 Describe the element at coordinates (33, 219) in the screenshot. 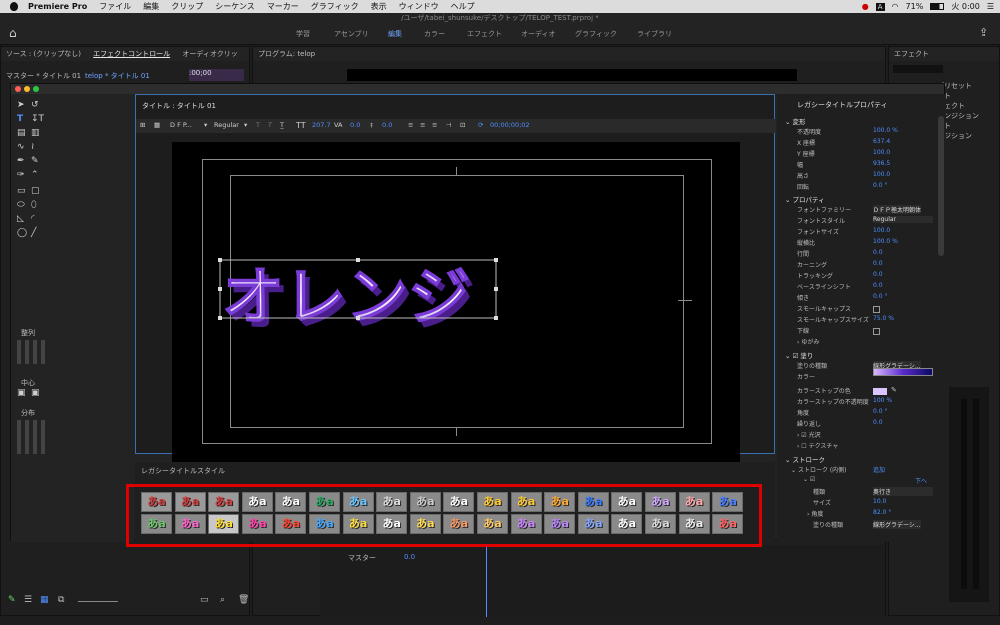

I see `arc-tool-icon: ◜` at that location.